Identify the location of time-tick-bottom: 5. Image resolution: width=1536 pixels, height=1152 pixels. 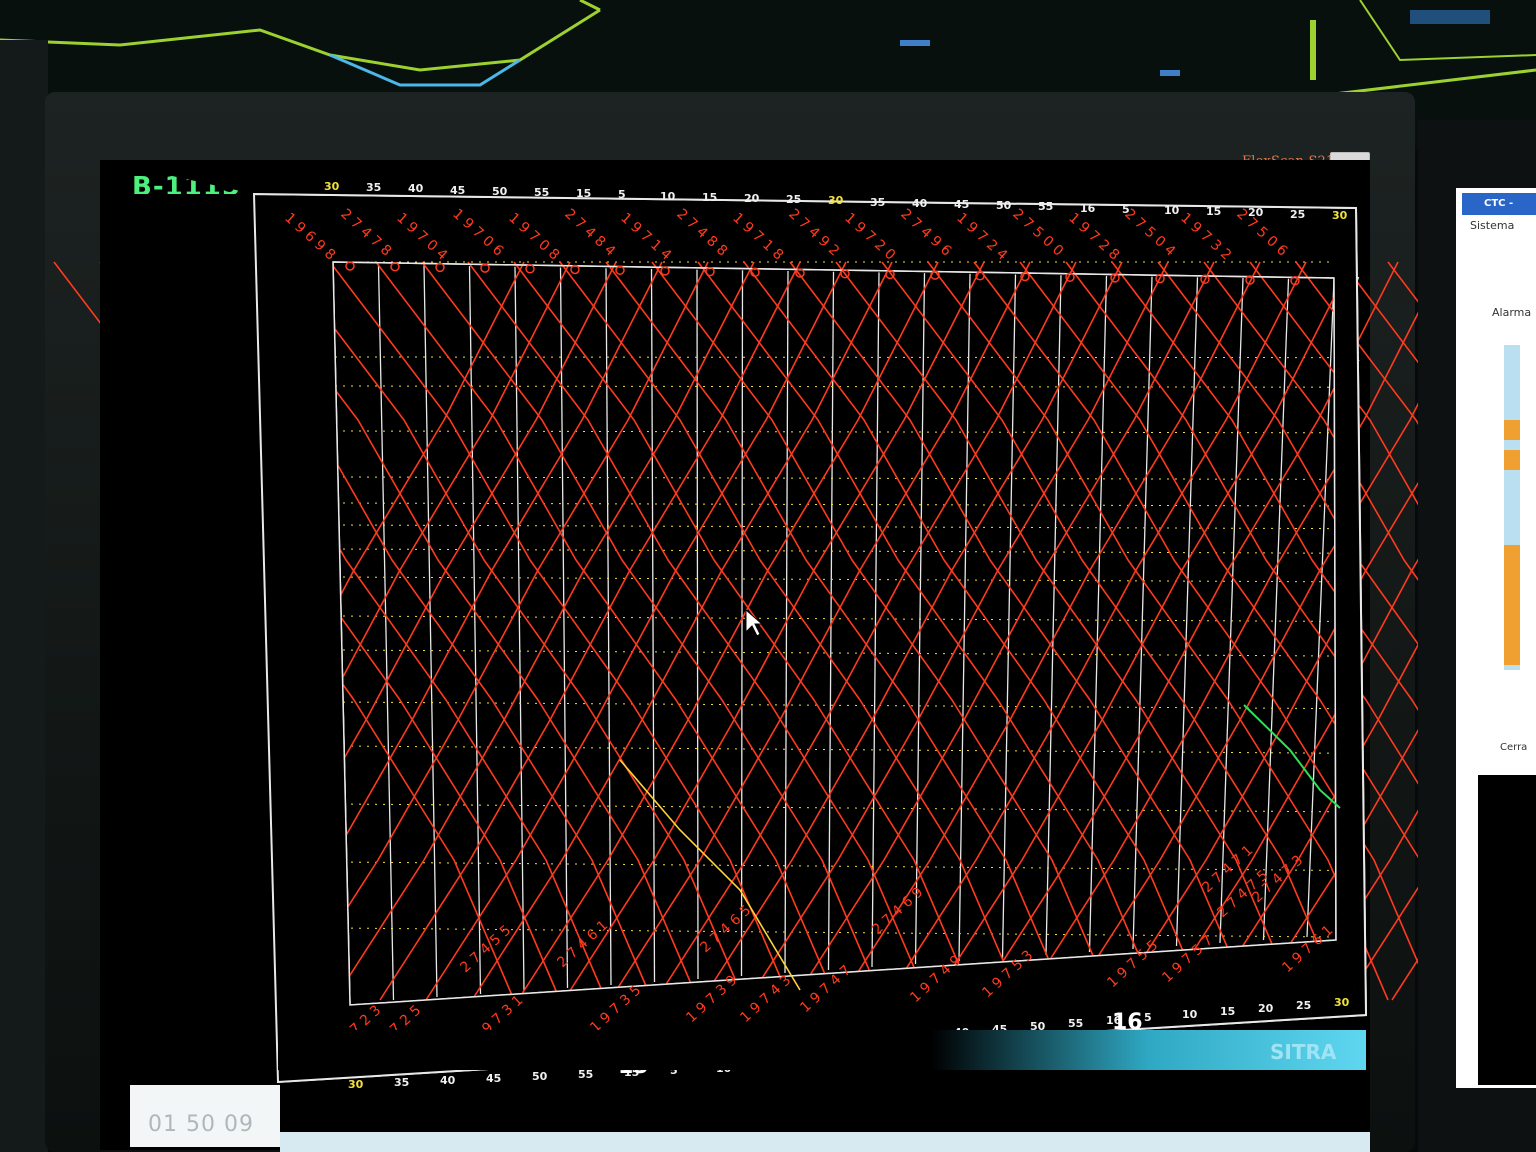
(1148, 1017).